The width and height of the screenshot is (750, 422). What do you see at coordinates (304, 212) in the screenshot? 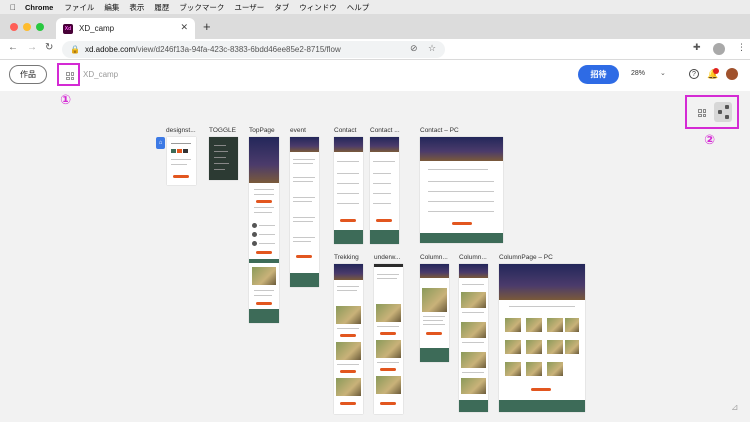
I see `artboard-event` at bounding box center [304, 212].